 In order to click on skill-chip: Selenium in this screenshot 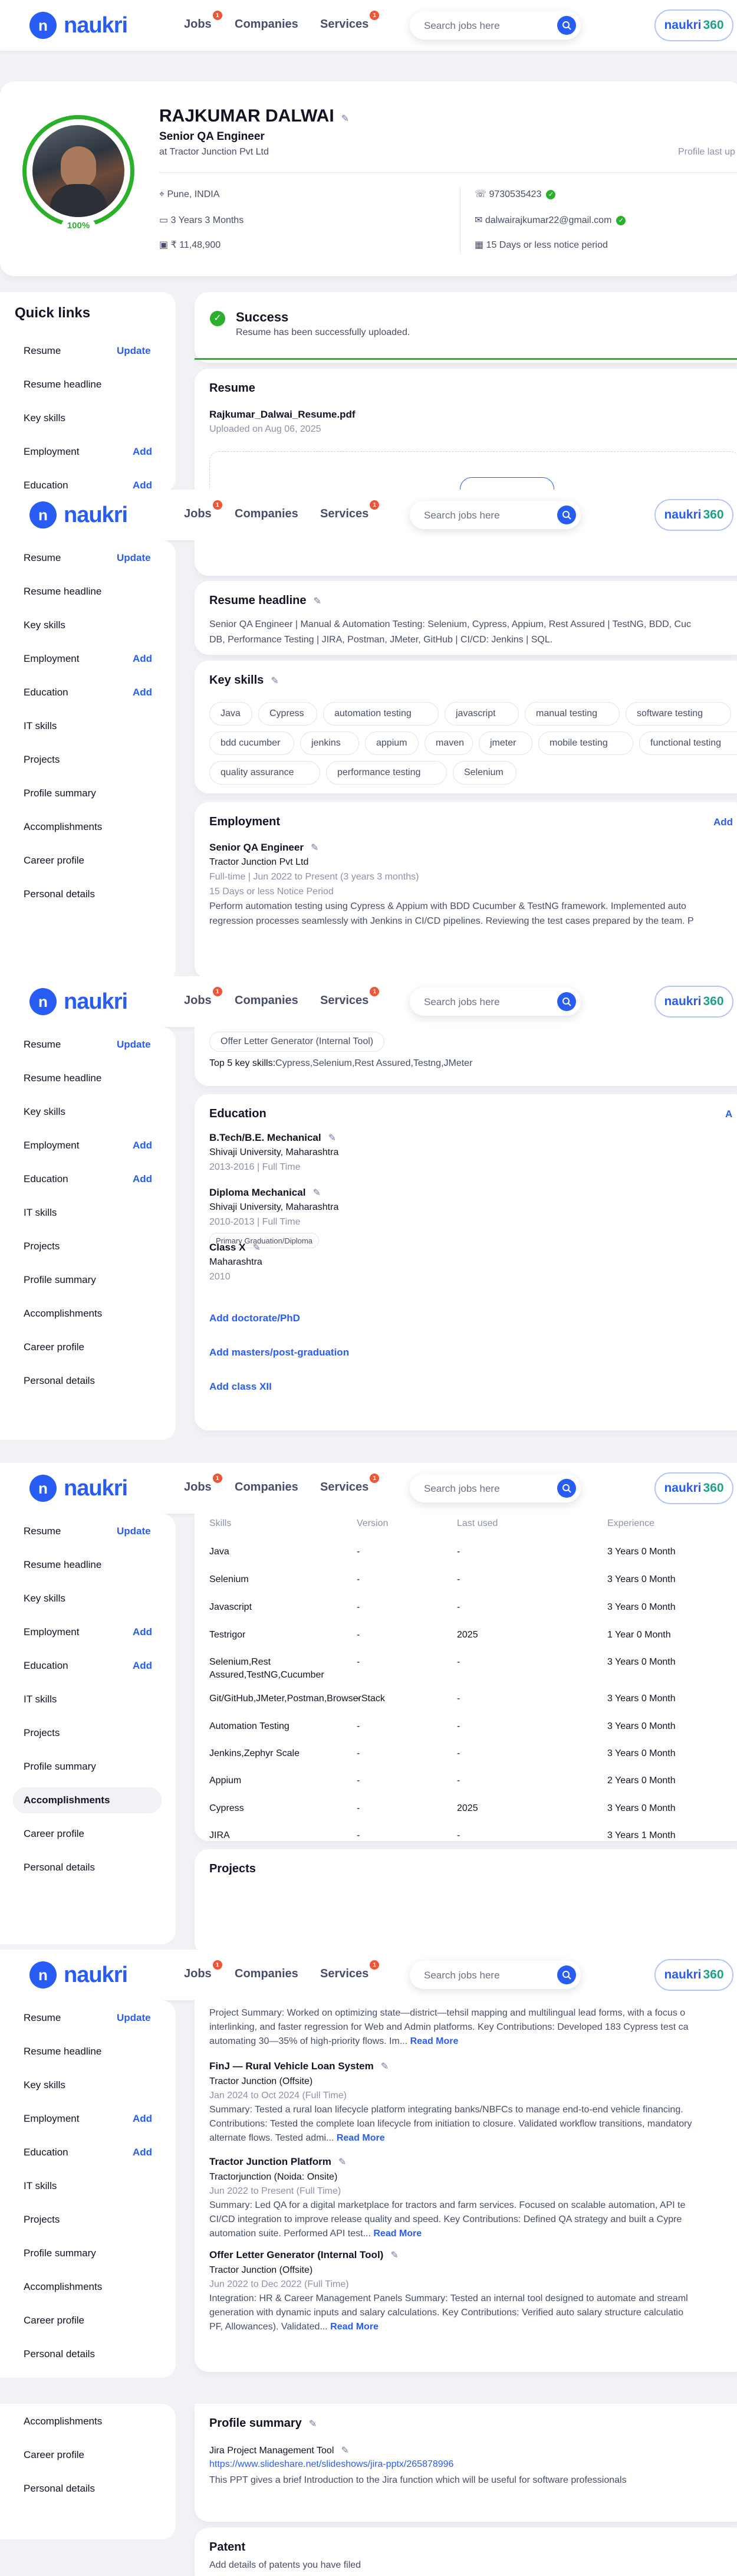, I will do `click(484, 773)`.